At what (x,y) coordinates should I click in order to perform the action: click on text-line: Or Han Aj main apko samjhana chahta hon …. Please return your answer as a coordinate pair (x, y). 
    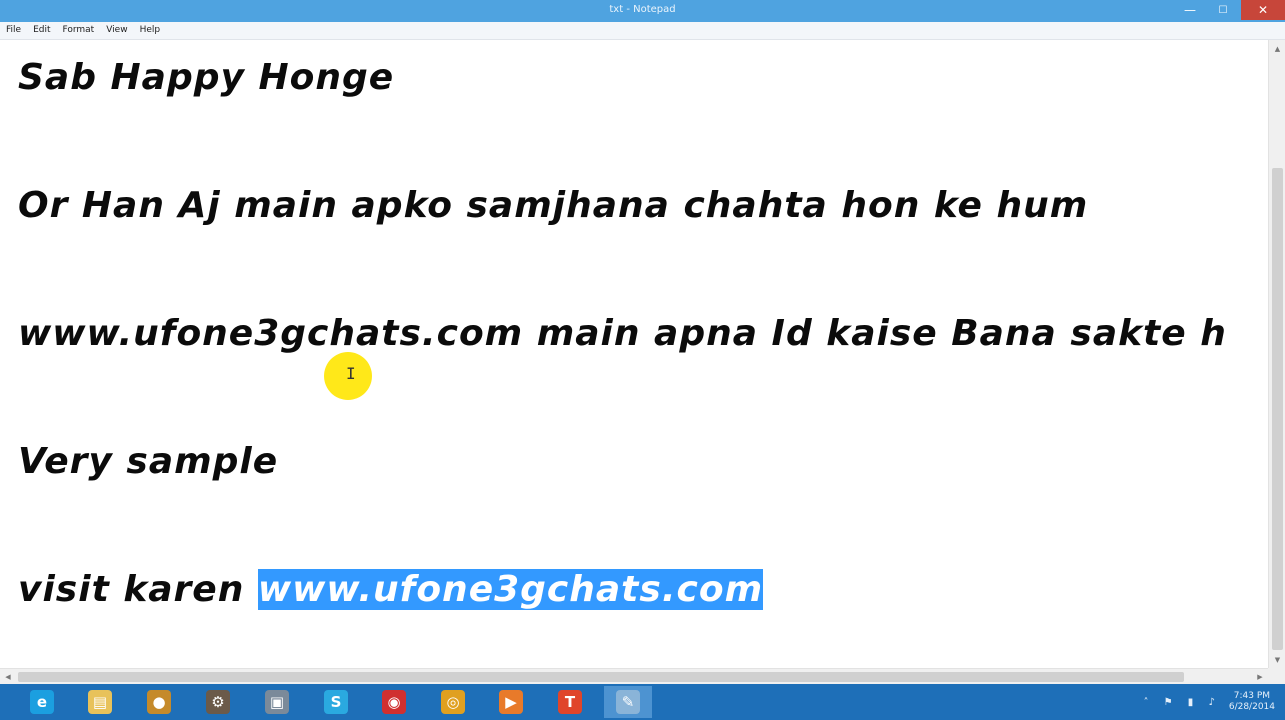
    Looking at the image, I should click on (553, 205).